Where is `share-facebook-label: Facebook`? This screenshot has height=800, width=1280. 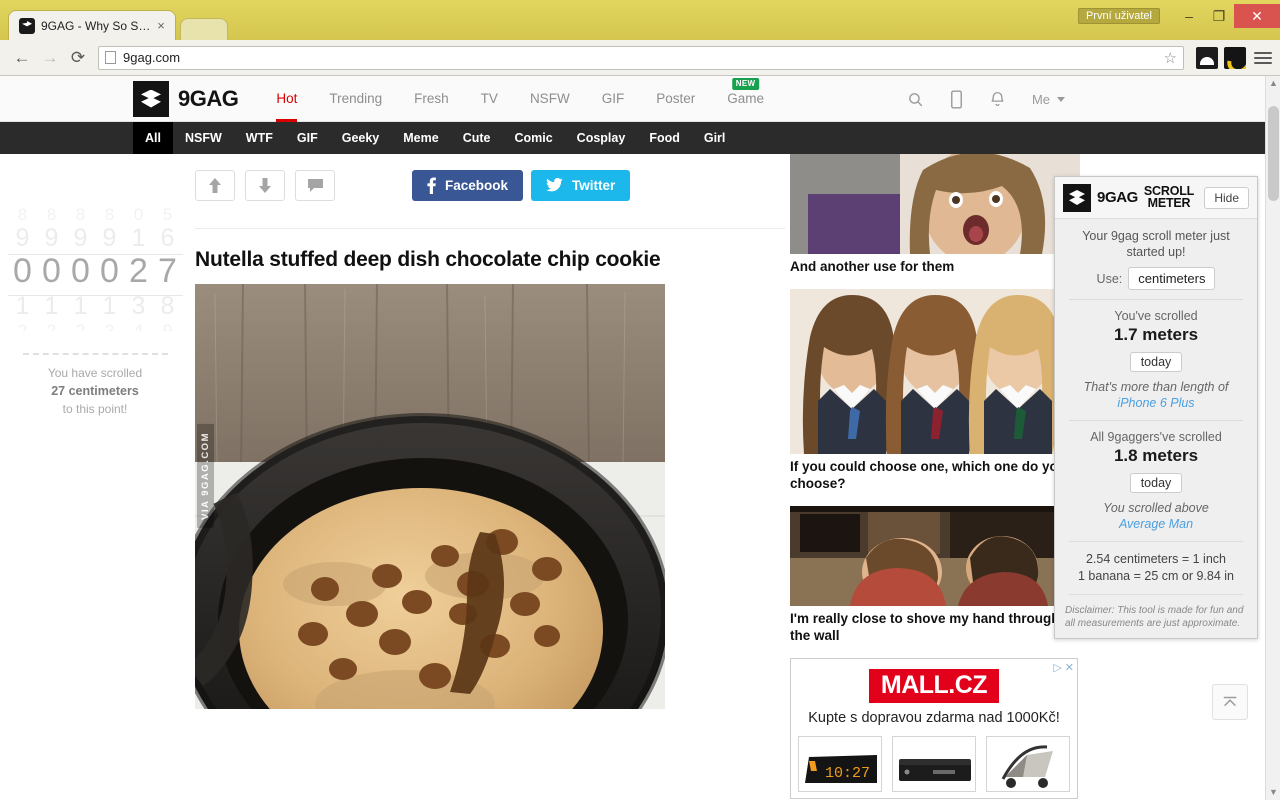
share-facebook-label: Facebook is located at coordinates (477, 185).